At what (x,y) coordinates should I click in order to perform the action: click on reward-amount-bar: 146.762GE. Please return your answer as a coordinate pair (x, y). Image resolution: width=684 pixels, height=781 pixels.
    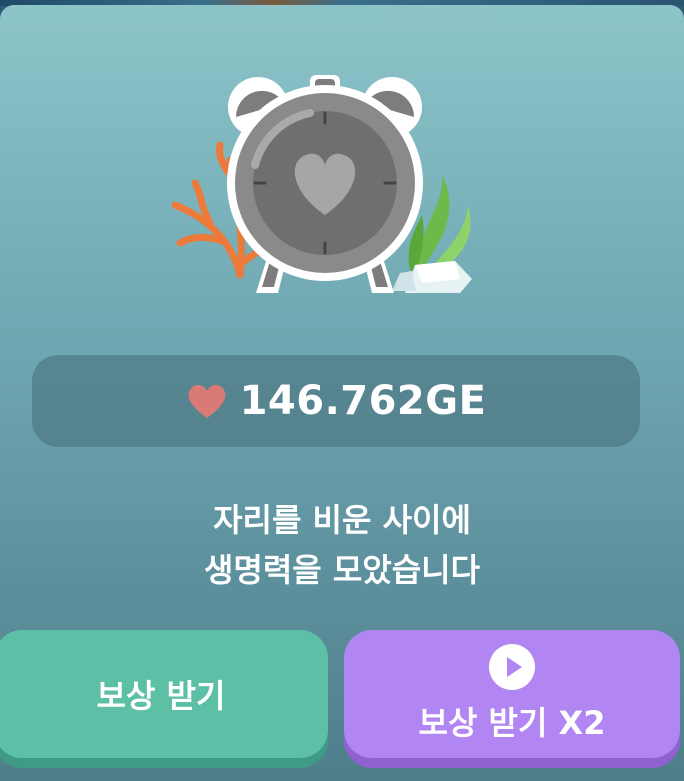
    Looking at the image, I should click on (336, 401).